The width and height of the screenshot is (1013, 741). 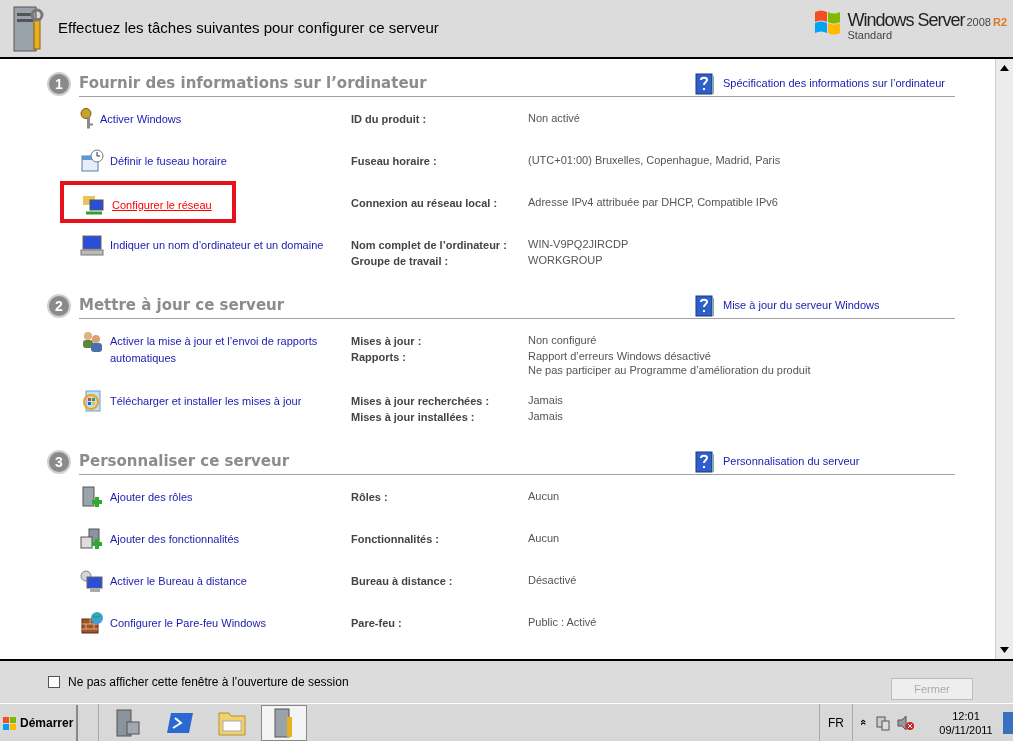 What do you see at coordinates (620, 356) in the screenshot?
I see `detail-value: Rapport d’erreurs Windows désactivé` at bounding box center [620, 356].